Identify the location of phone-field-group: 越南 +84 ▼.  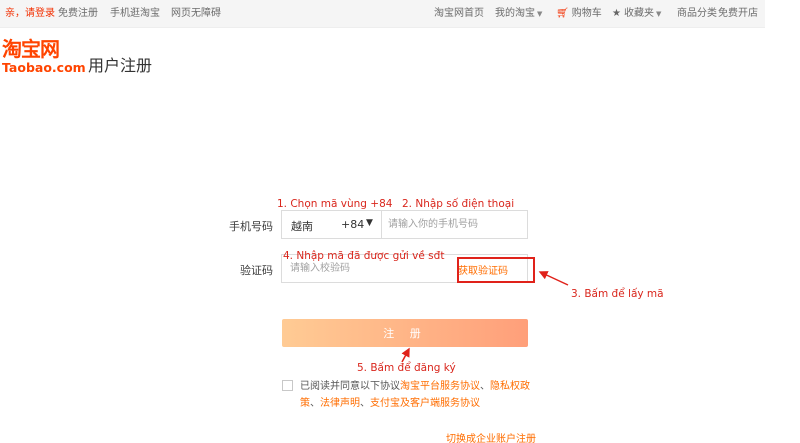
(404, 224).